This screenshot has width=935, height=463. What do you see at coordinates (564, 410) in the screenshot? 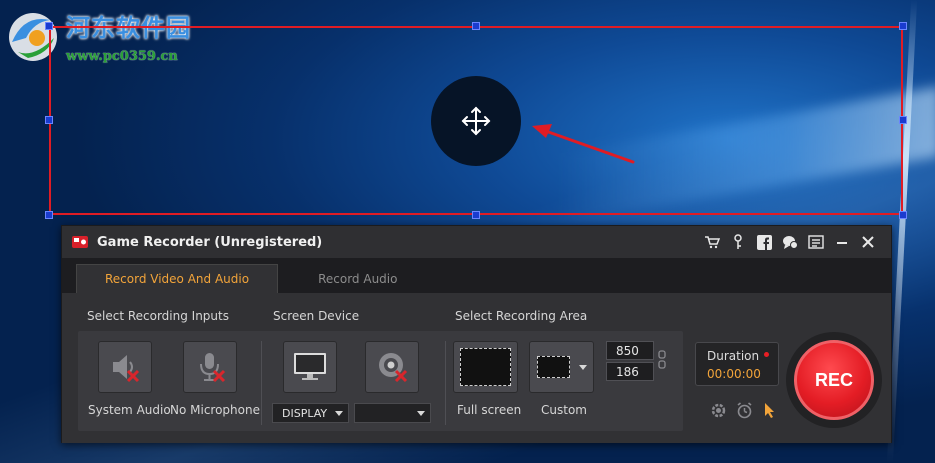
I see `custom-label: Custom` at bounding box center [564, 410].